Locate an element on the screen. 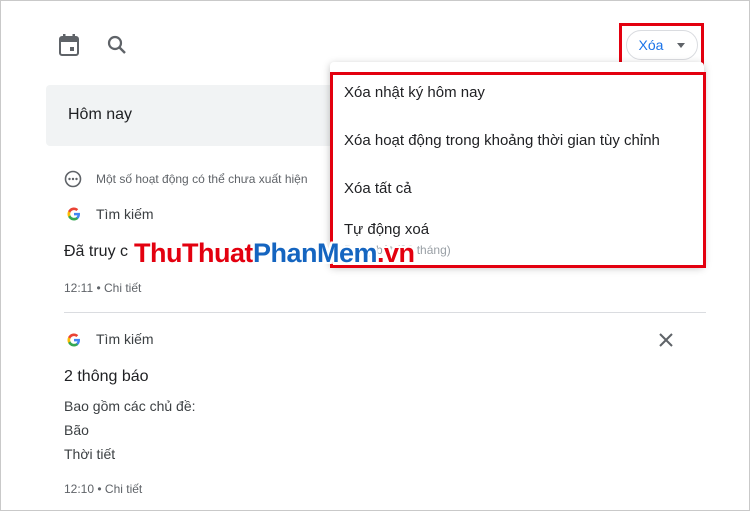 This screenshot has height=511, width=750. chevron-down-icon is located at coordinates (681, 45).